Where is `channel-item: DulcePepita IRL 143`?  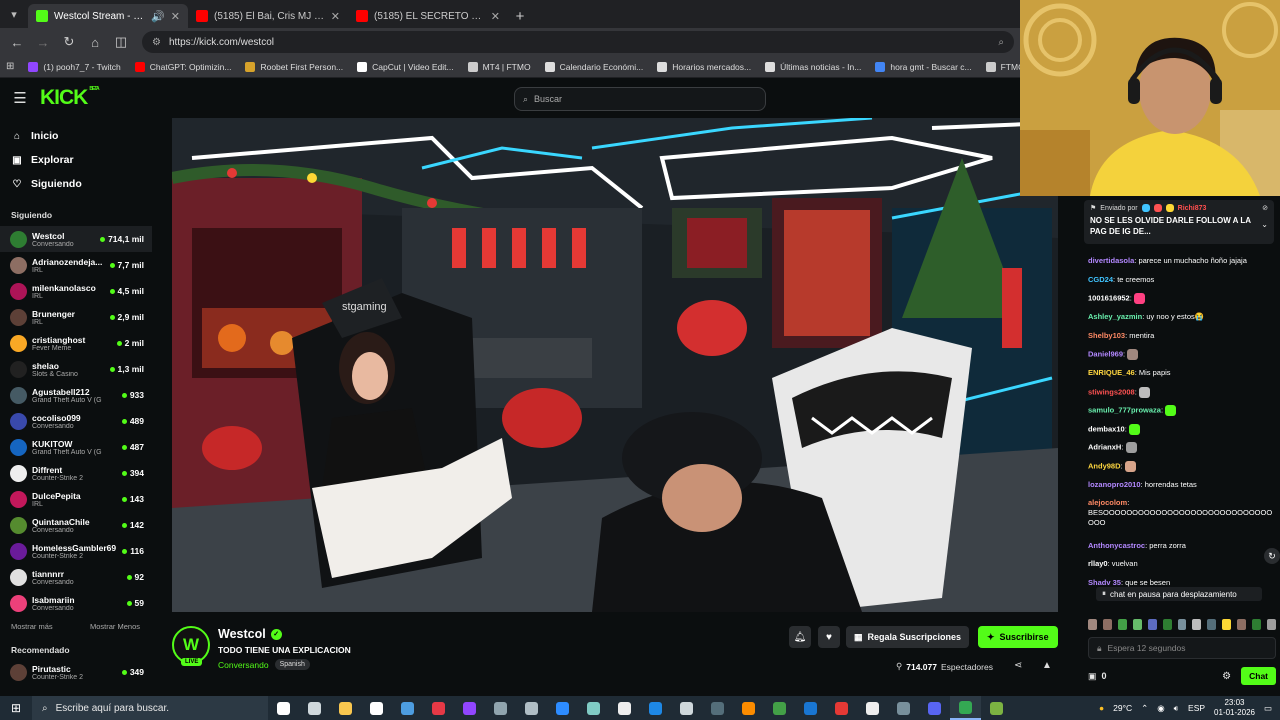
channel-item: DulcePepita IRL 143 is located at coordinates (76, 499).